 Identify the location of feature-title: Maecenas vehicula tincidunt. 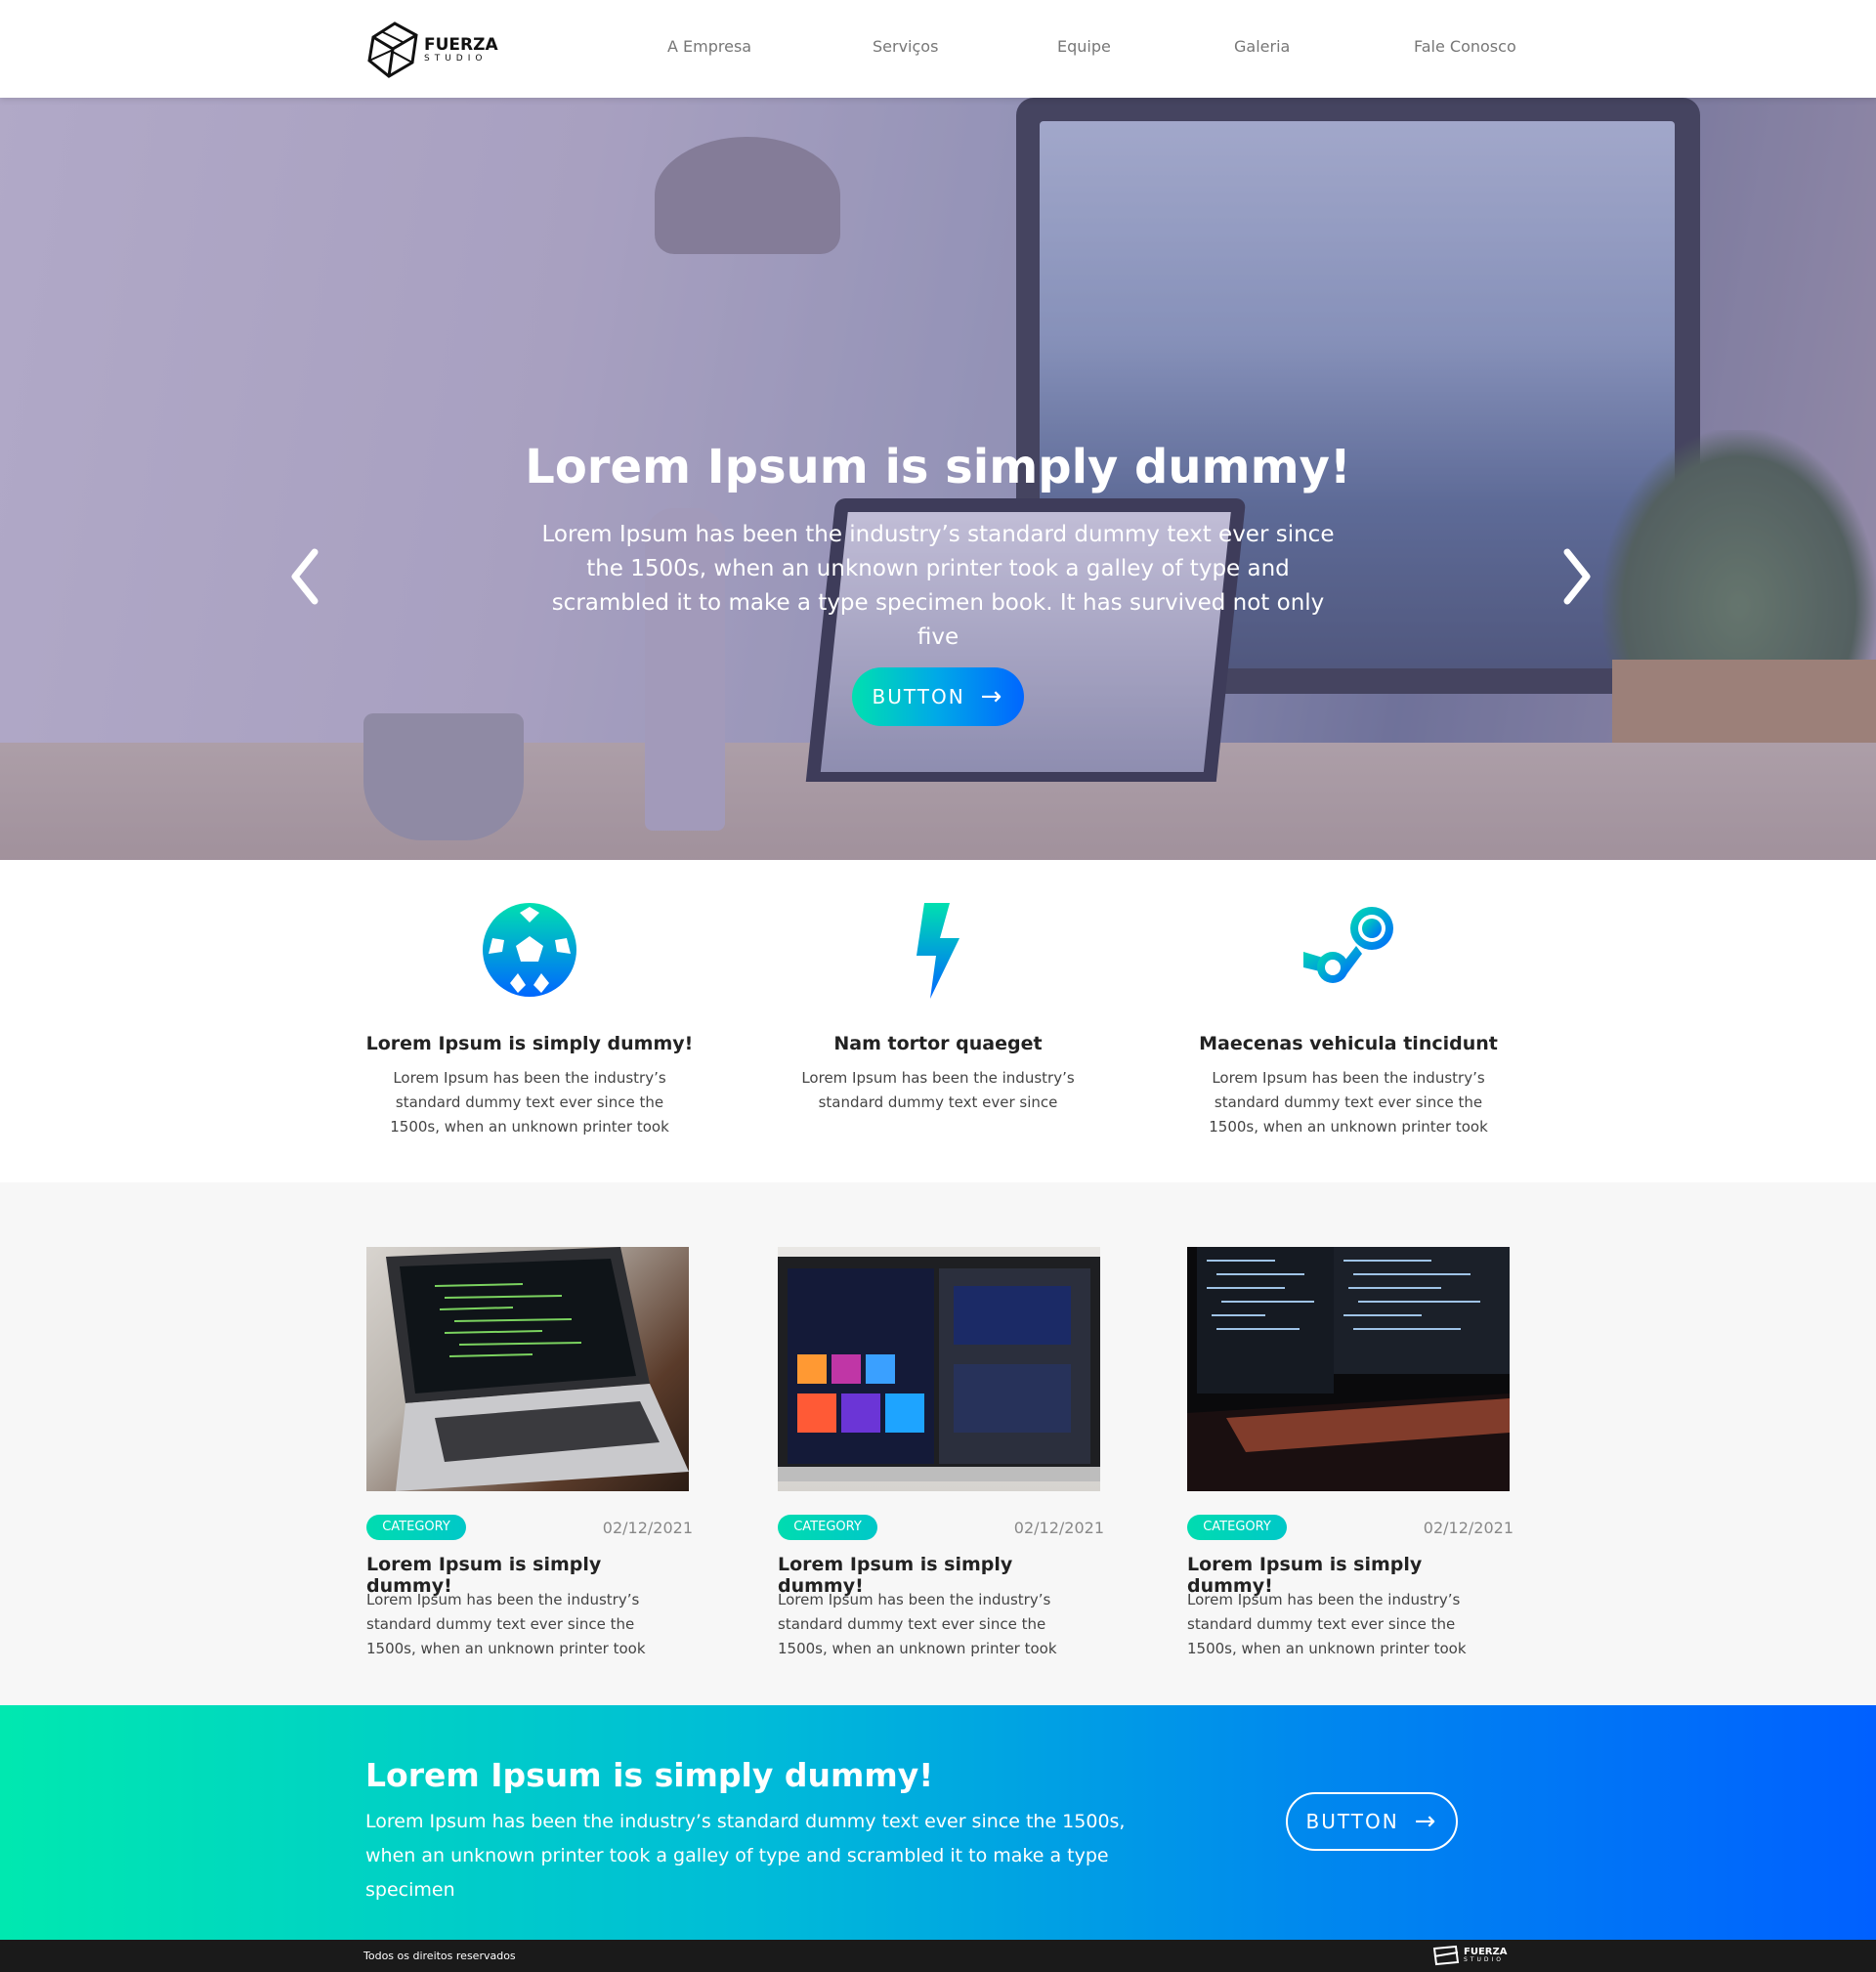
(1348, 1043).